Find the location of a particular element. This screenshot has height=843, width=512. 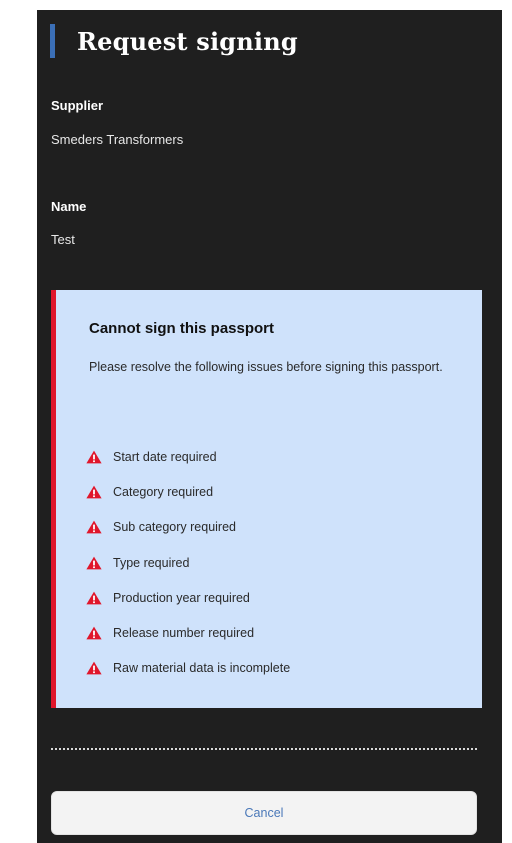

issue-text: Category required is located at coordinates (163, 491).